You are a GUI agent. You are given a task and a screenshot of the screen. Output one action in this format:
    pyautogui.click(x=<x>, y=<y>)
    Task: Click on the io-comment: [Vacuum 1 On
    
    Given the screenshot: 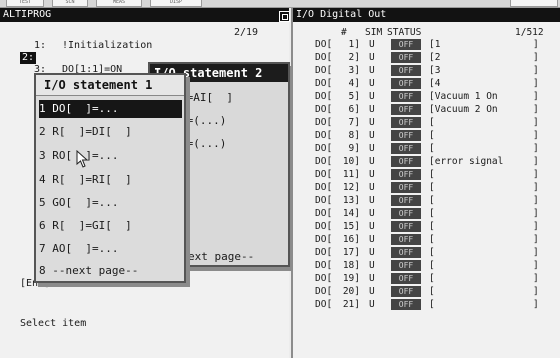 What is the action you would take?
    pyautogui.click(x=463, y=96)
    